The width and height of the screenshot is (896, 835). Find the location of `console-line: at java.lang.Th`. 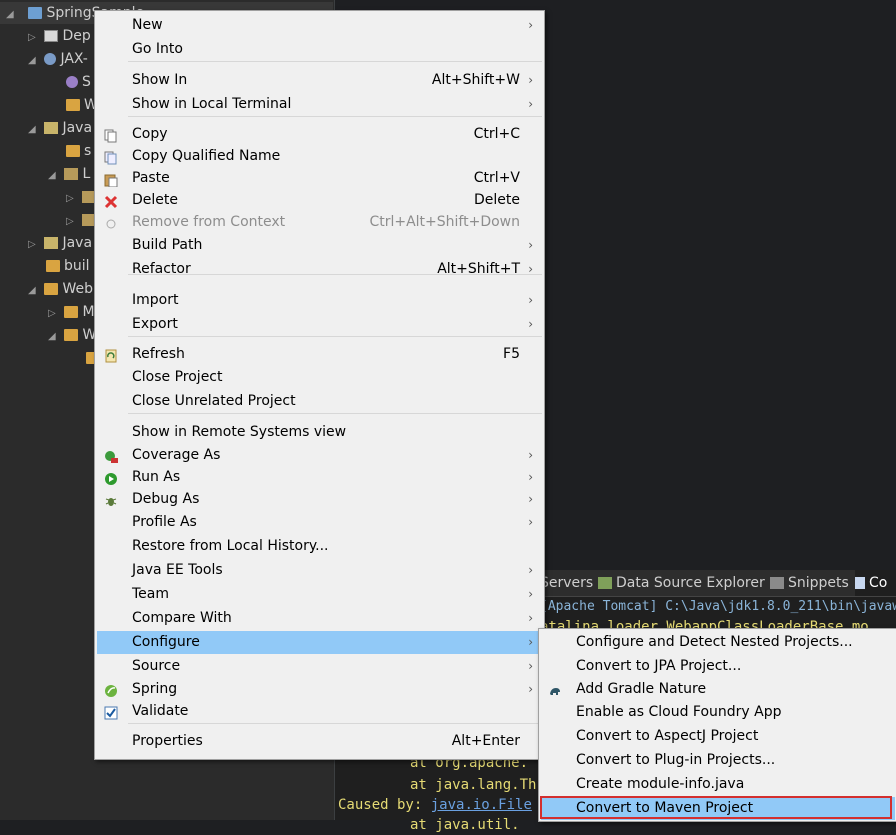

console-line: at java.lang.Th is located at coordinates (473, 785).